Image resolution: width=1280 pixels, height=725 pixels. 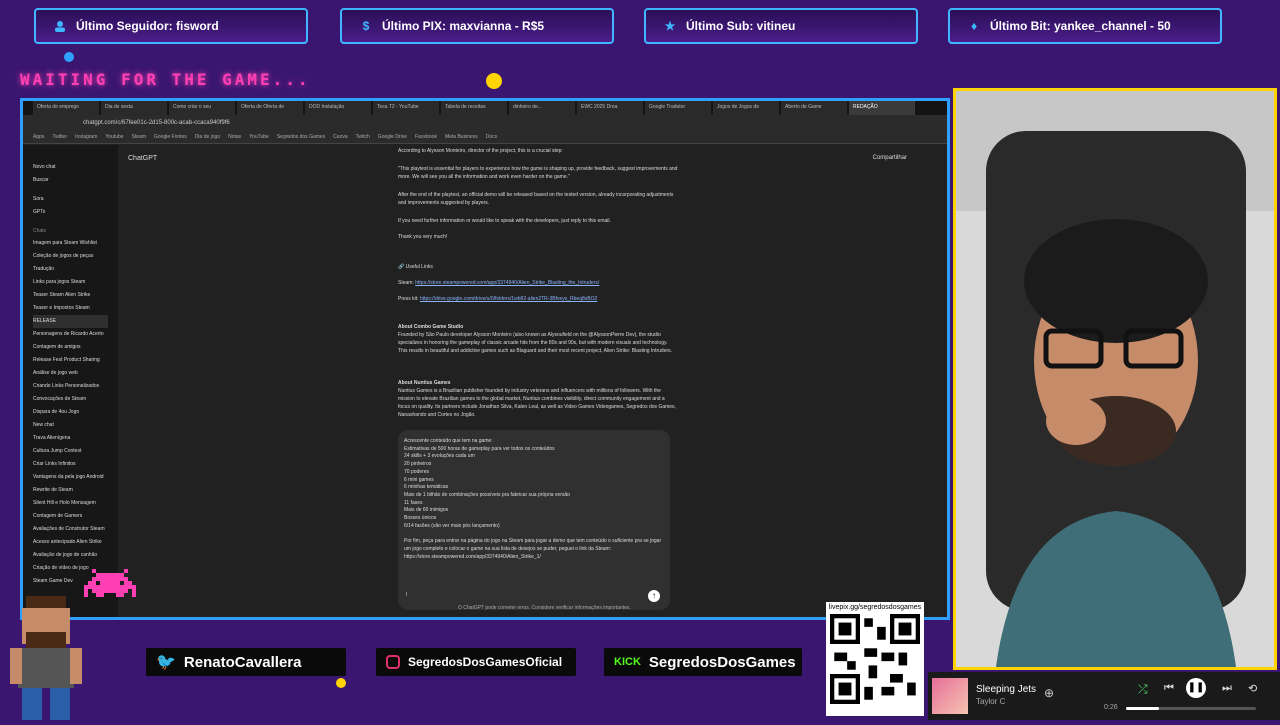 I want to click on browser-tab: EWC 2025 Drea, so click(x=610, y=108).